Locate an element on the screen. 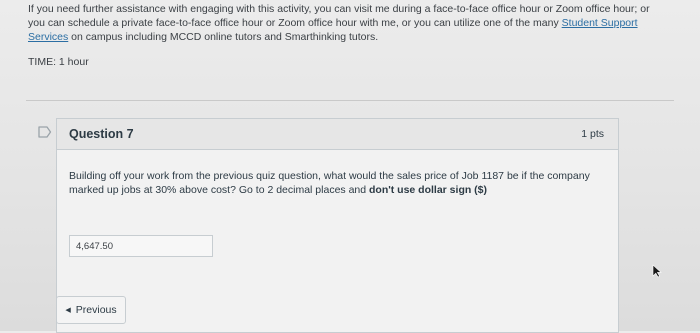  question-prompt-emphasis: don't use dollar sign ($) is located at coordinates (428, 190).